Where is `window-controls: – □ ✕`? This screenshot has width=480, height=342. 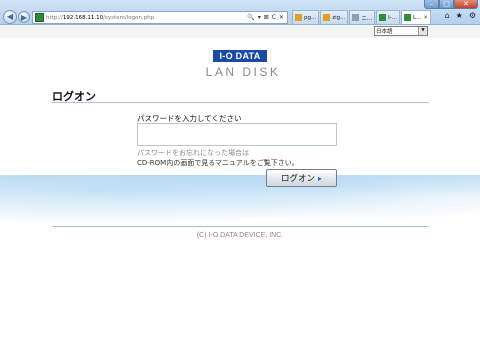 window-controls: – □ ✕ is located at coordinates (451, 4).